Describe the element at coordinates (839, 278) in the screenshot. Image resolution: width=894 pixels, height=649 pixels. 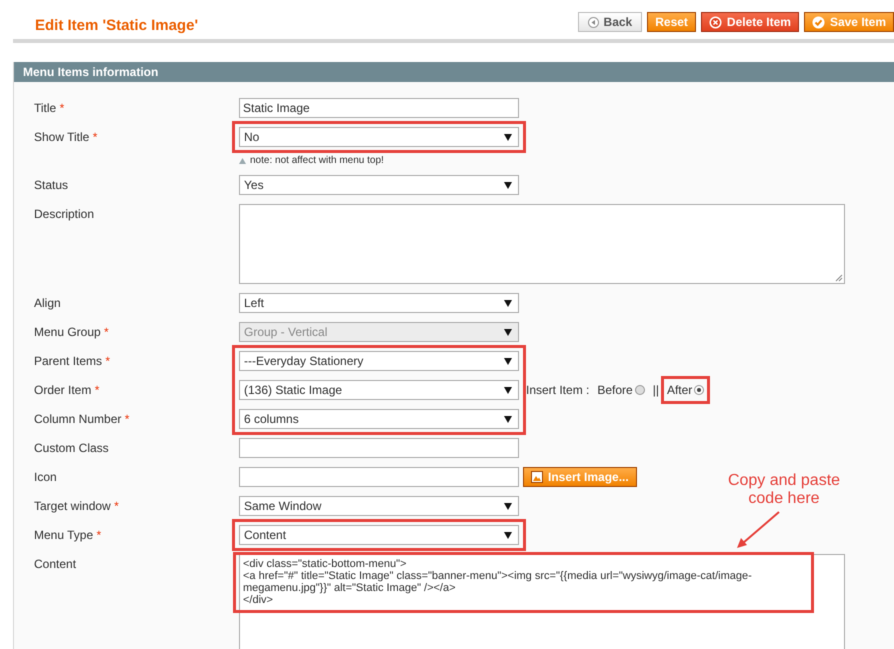
I see `resize-grip-icon` at that location.